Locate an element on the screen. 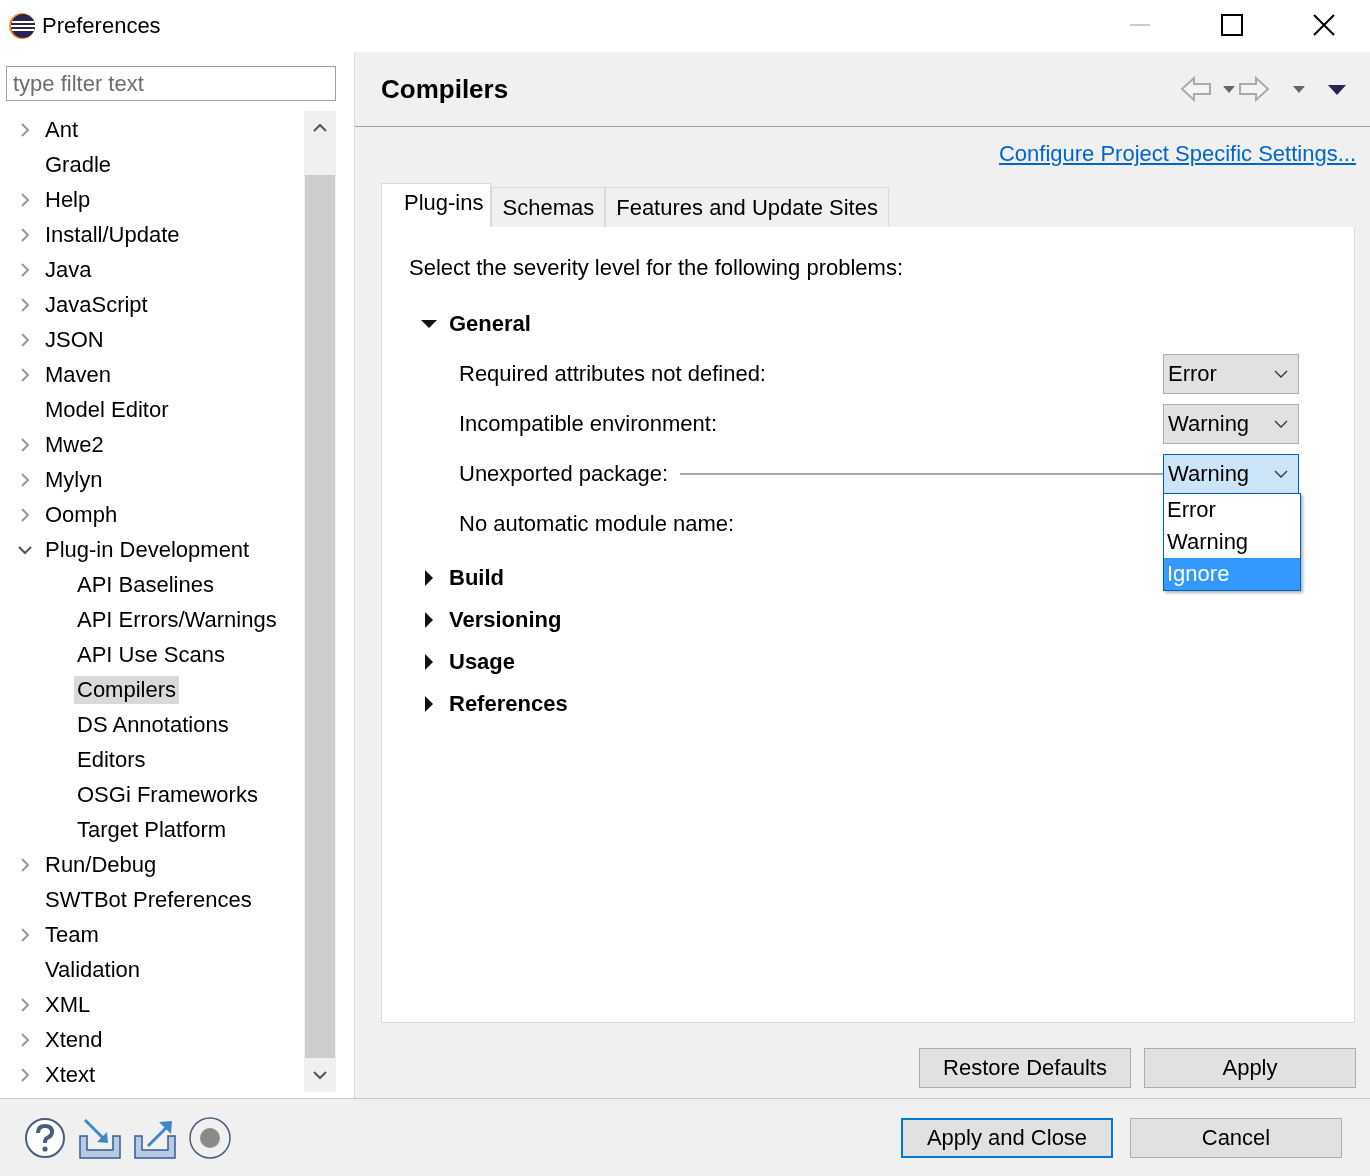 Image resolution: width=1370 pixels, height=1176 pixels. setting-label: Unexported package: is located at coordinates (564, 474).